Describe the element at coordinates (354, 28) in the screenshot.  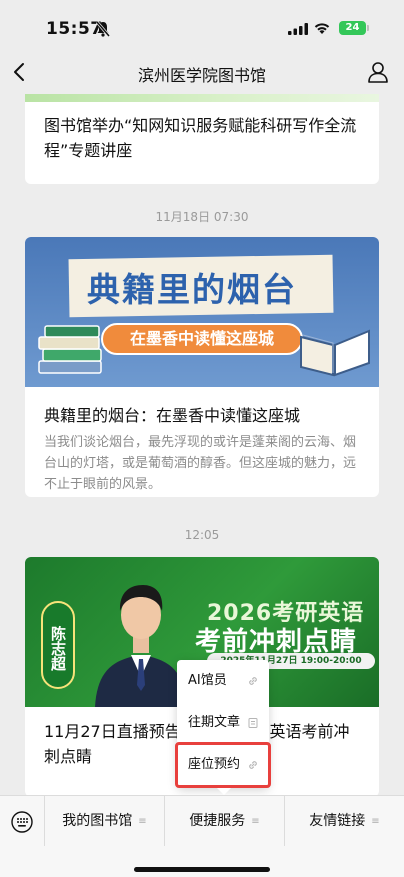
I see `battery-indicator: 24` at that location.